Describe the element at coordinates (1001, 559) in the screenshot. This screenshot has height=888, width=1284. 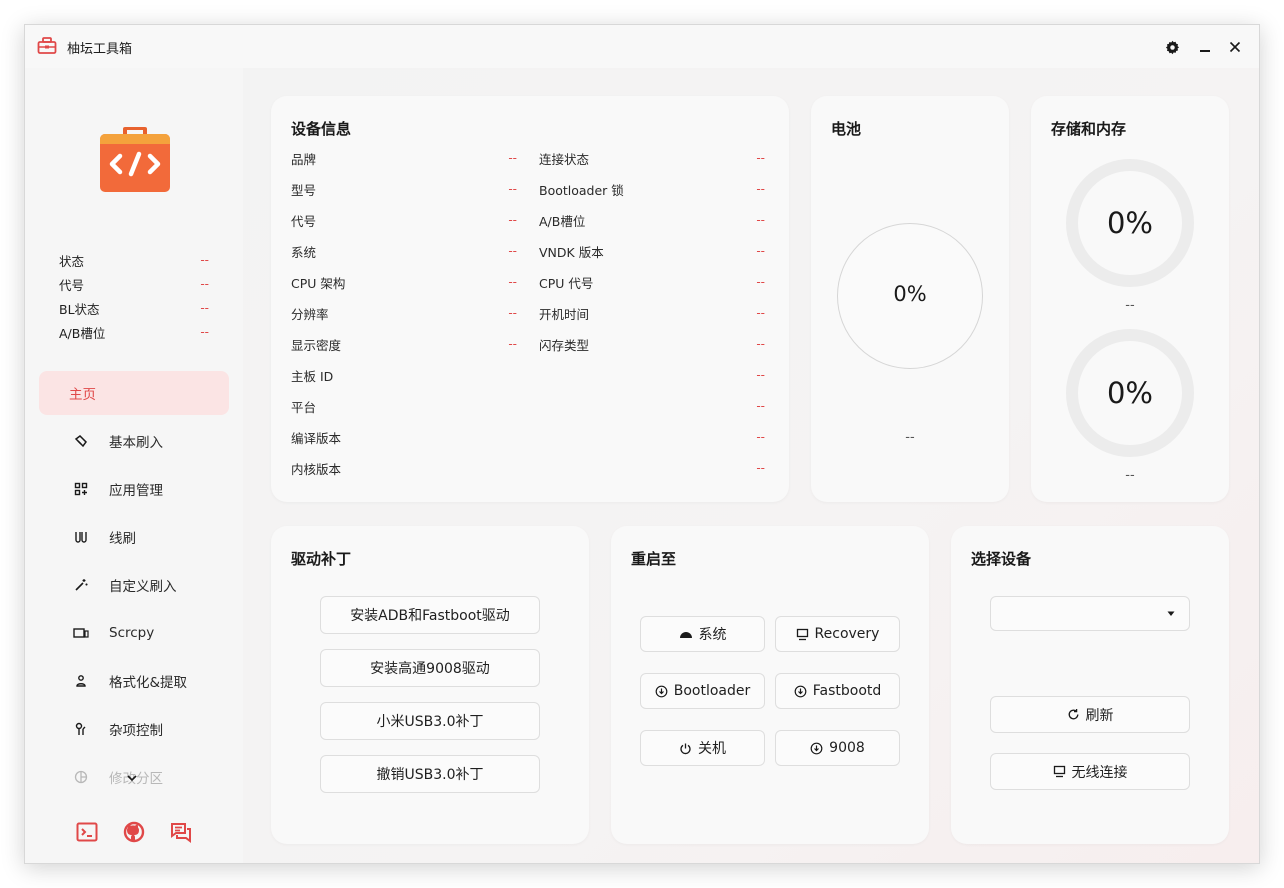
I see `select-device-title: 选择设备` at that location.